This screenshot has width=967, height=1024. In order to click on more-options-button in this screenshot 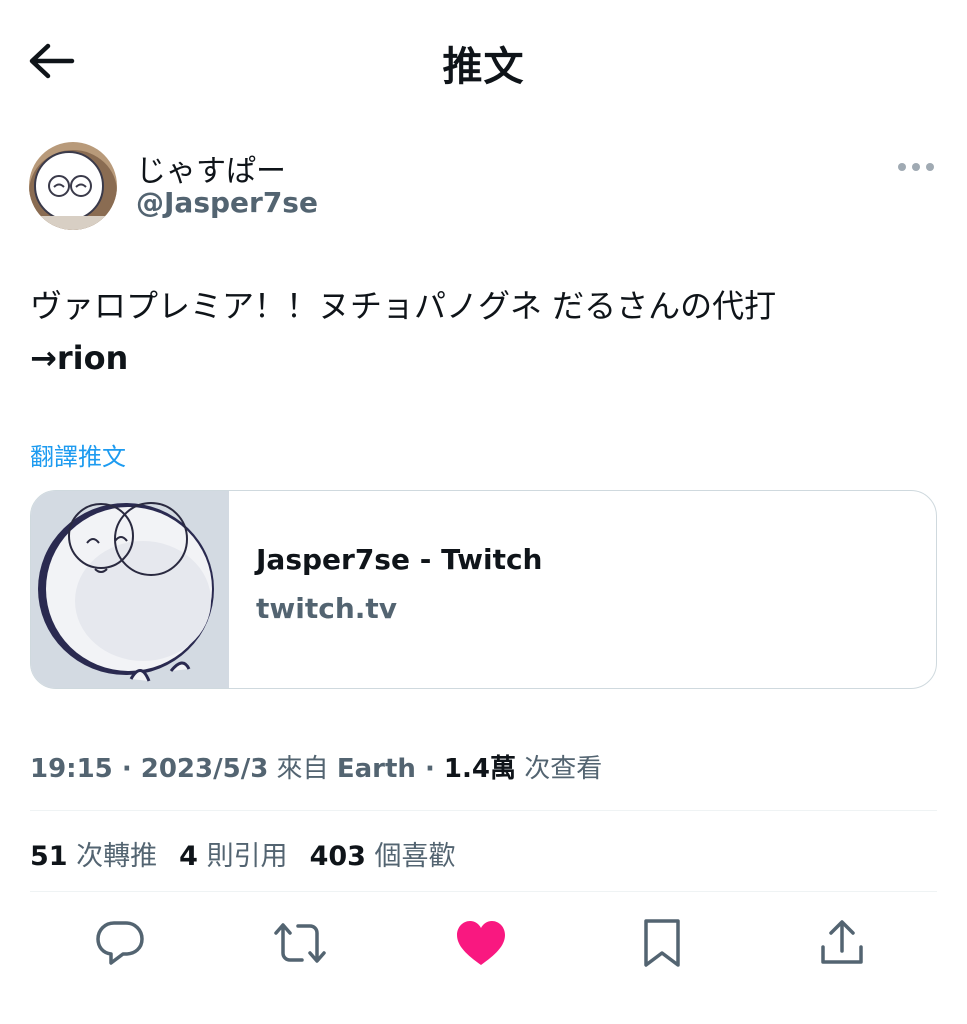, I will do `click(917, 167)`.